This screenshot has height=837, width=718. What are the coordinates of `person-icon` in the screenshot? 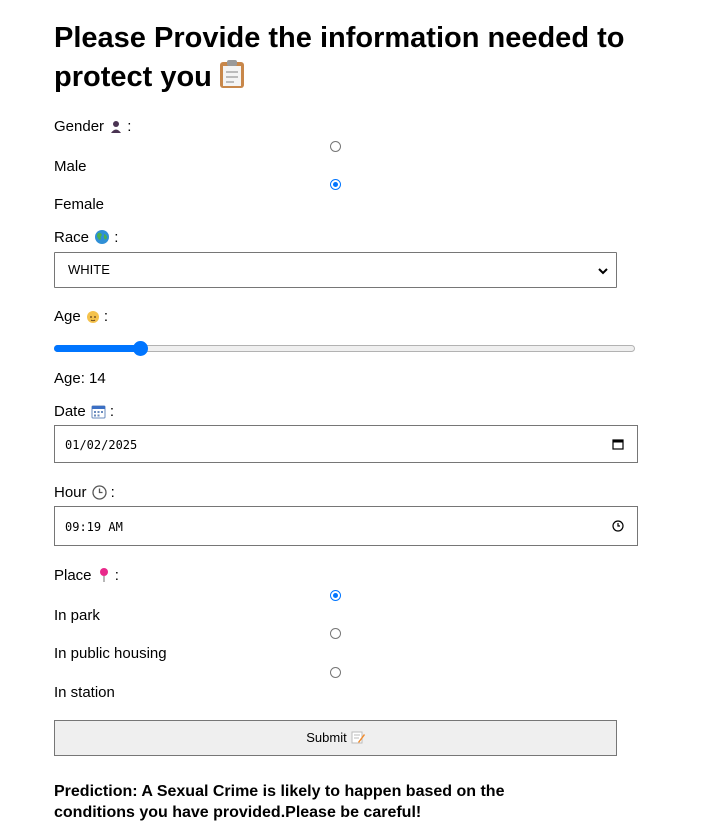 It's located at (116, 129).